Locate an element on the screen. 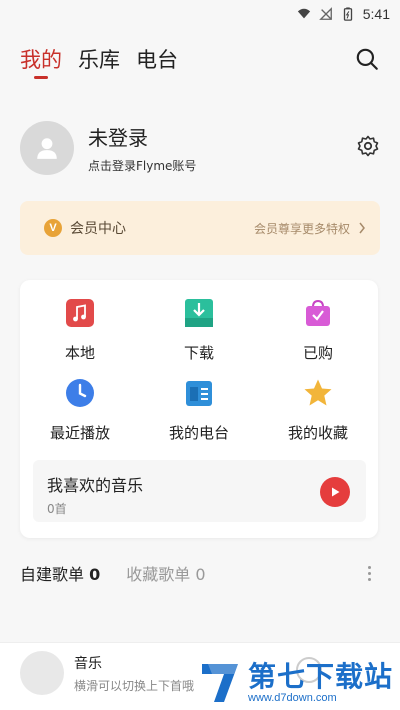  chevron-right-icon is located at coordinates (362, 228).